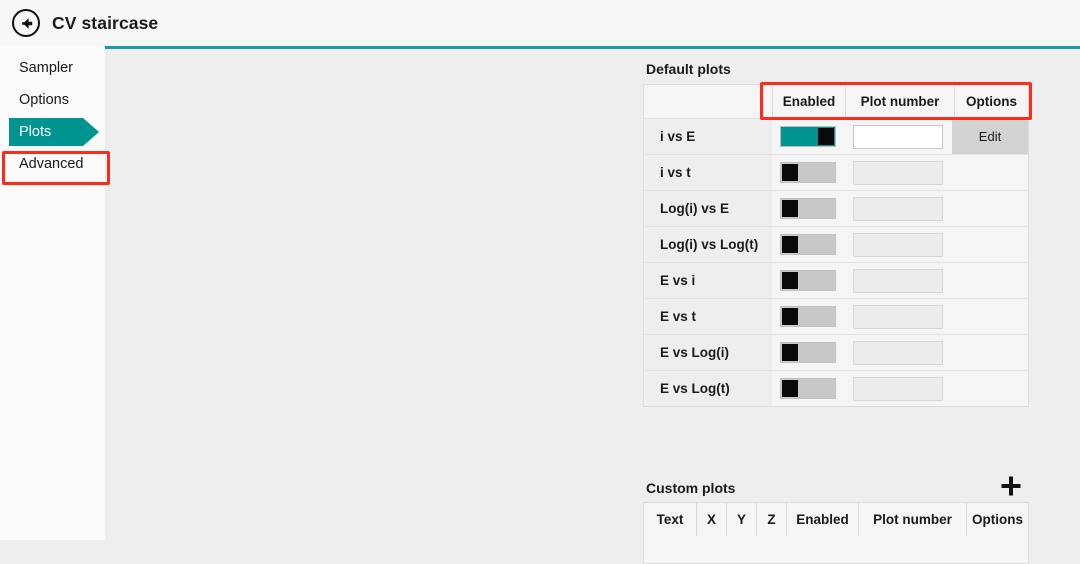  Describe the element at coordinates (708, 244) in the screenshot. I see `row-label: Log(i) vs Log(t)` at that location.